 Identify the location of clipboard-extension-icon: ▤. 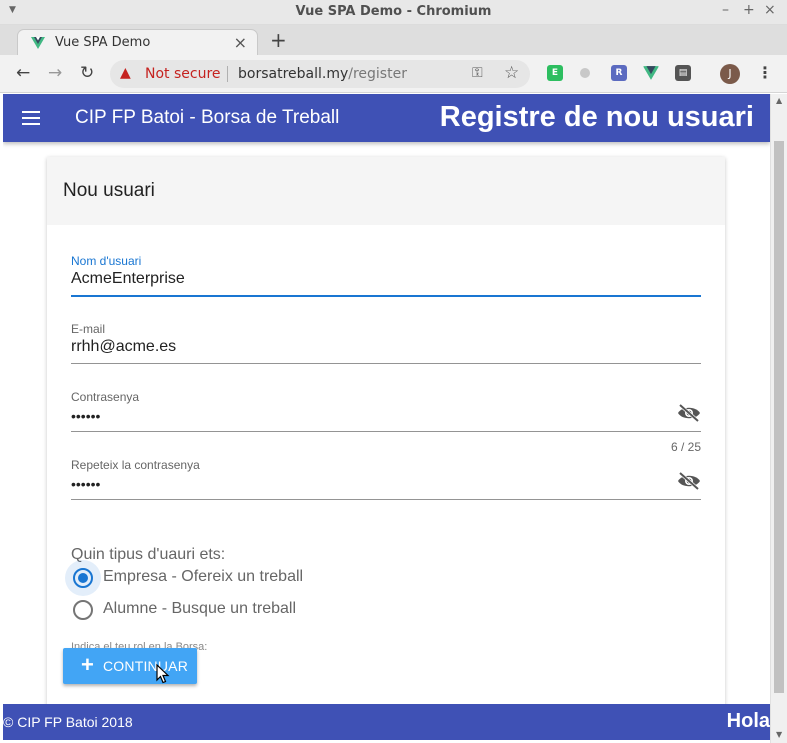
(683, 73).